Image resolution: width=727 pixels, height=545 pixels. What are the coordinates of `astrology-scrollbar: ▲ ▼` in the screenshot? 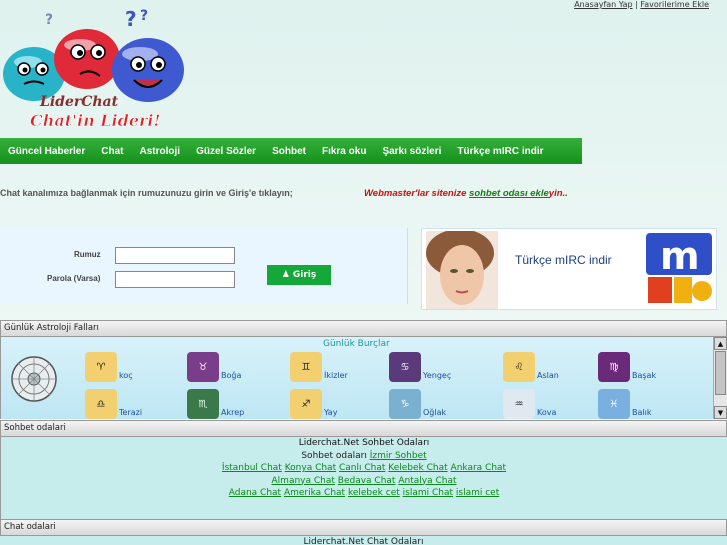 It's located at (720, 378).